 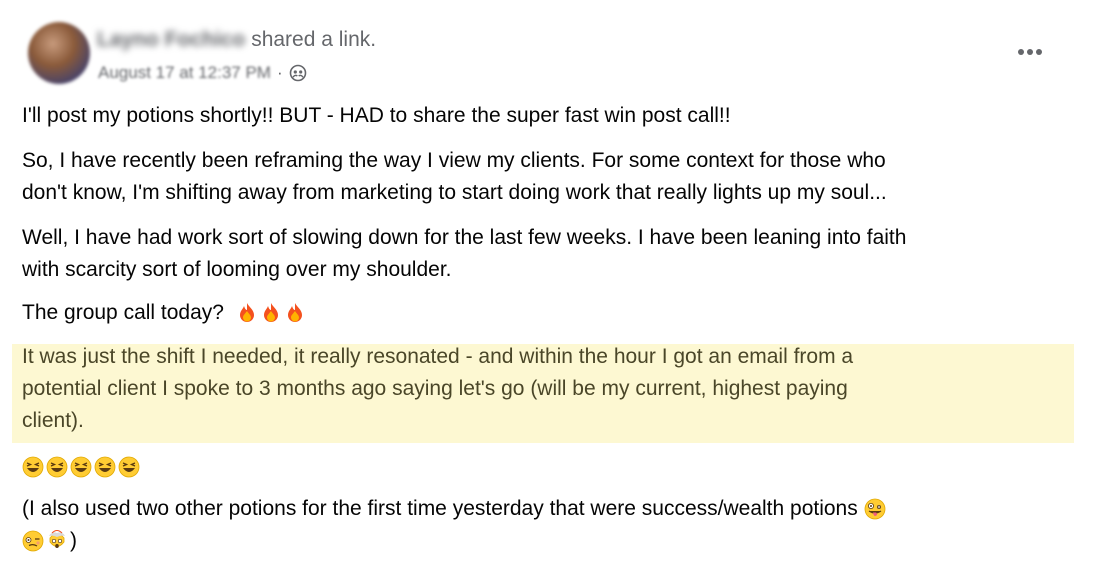 What do you see at coordinates (184, 73) in the screenshot?
I see `post-timestamp: August 17 at 12:37 PM` at bounding box center [184, 73].